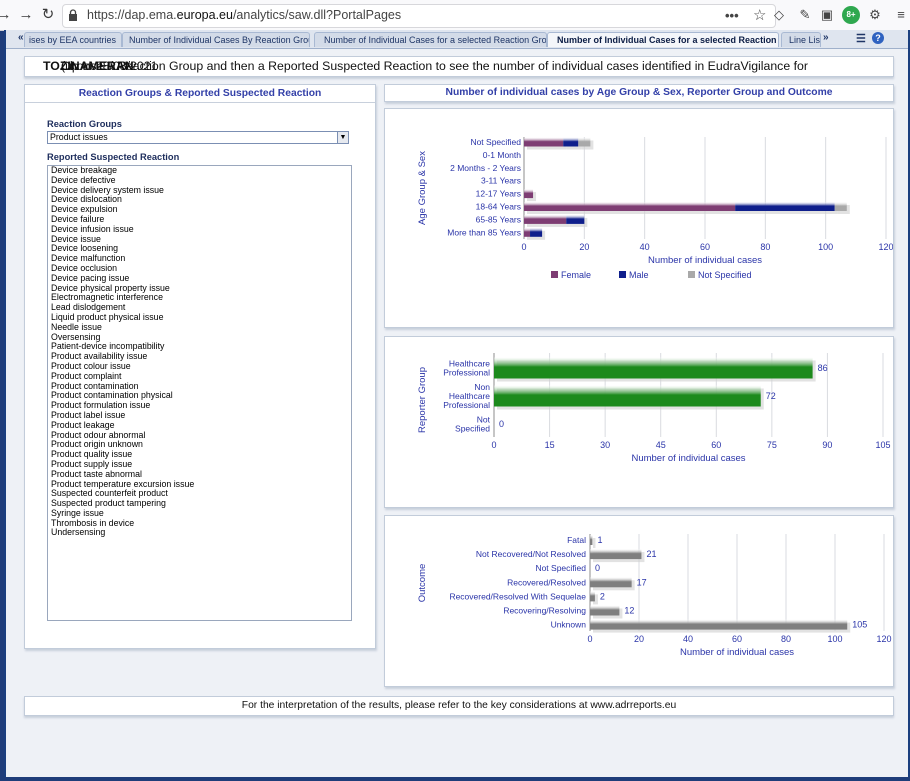 This screenshot has width=910, height=781. I want to click on reload-icon: ↻, so click(48, 15).